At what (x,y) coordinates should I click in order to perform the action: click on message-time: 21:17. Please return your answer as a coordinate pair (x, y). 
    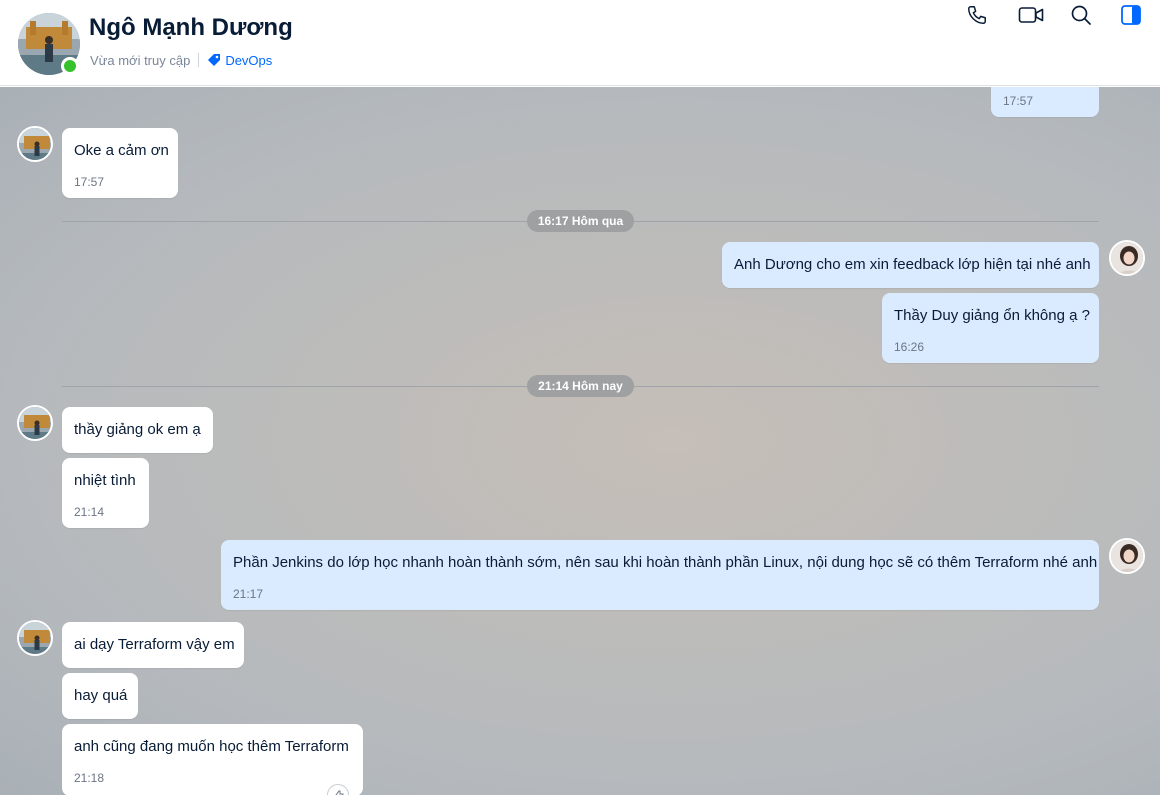
    Looking at the image, I should click on (248, 594).